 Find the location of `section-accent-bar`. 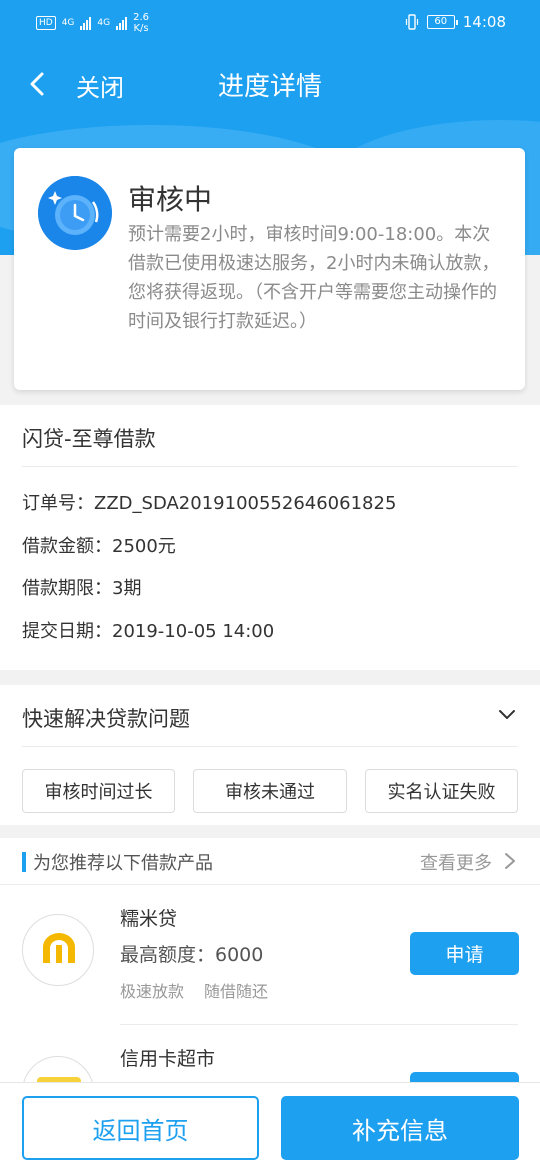

section-accent-bar is located at coordinates (24, 862).